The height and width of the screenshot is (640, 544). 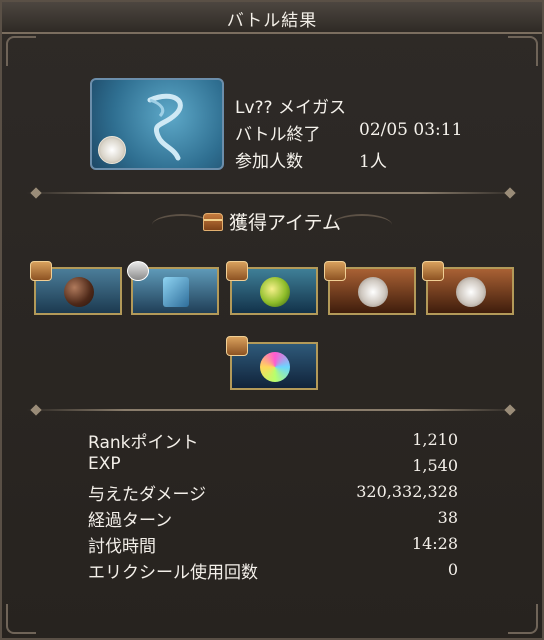 I want to click on stat-label-exp: EXP, so click(x=104, y=464).